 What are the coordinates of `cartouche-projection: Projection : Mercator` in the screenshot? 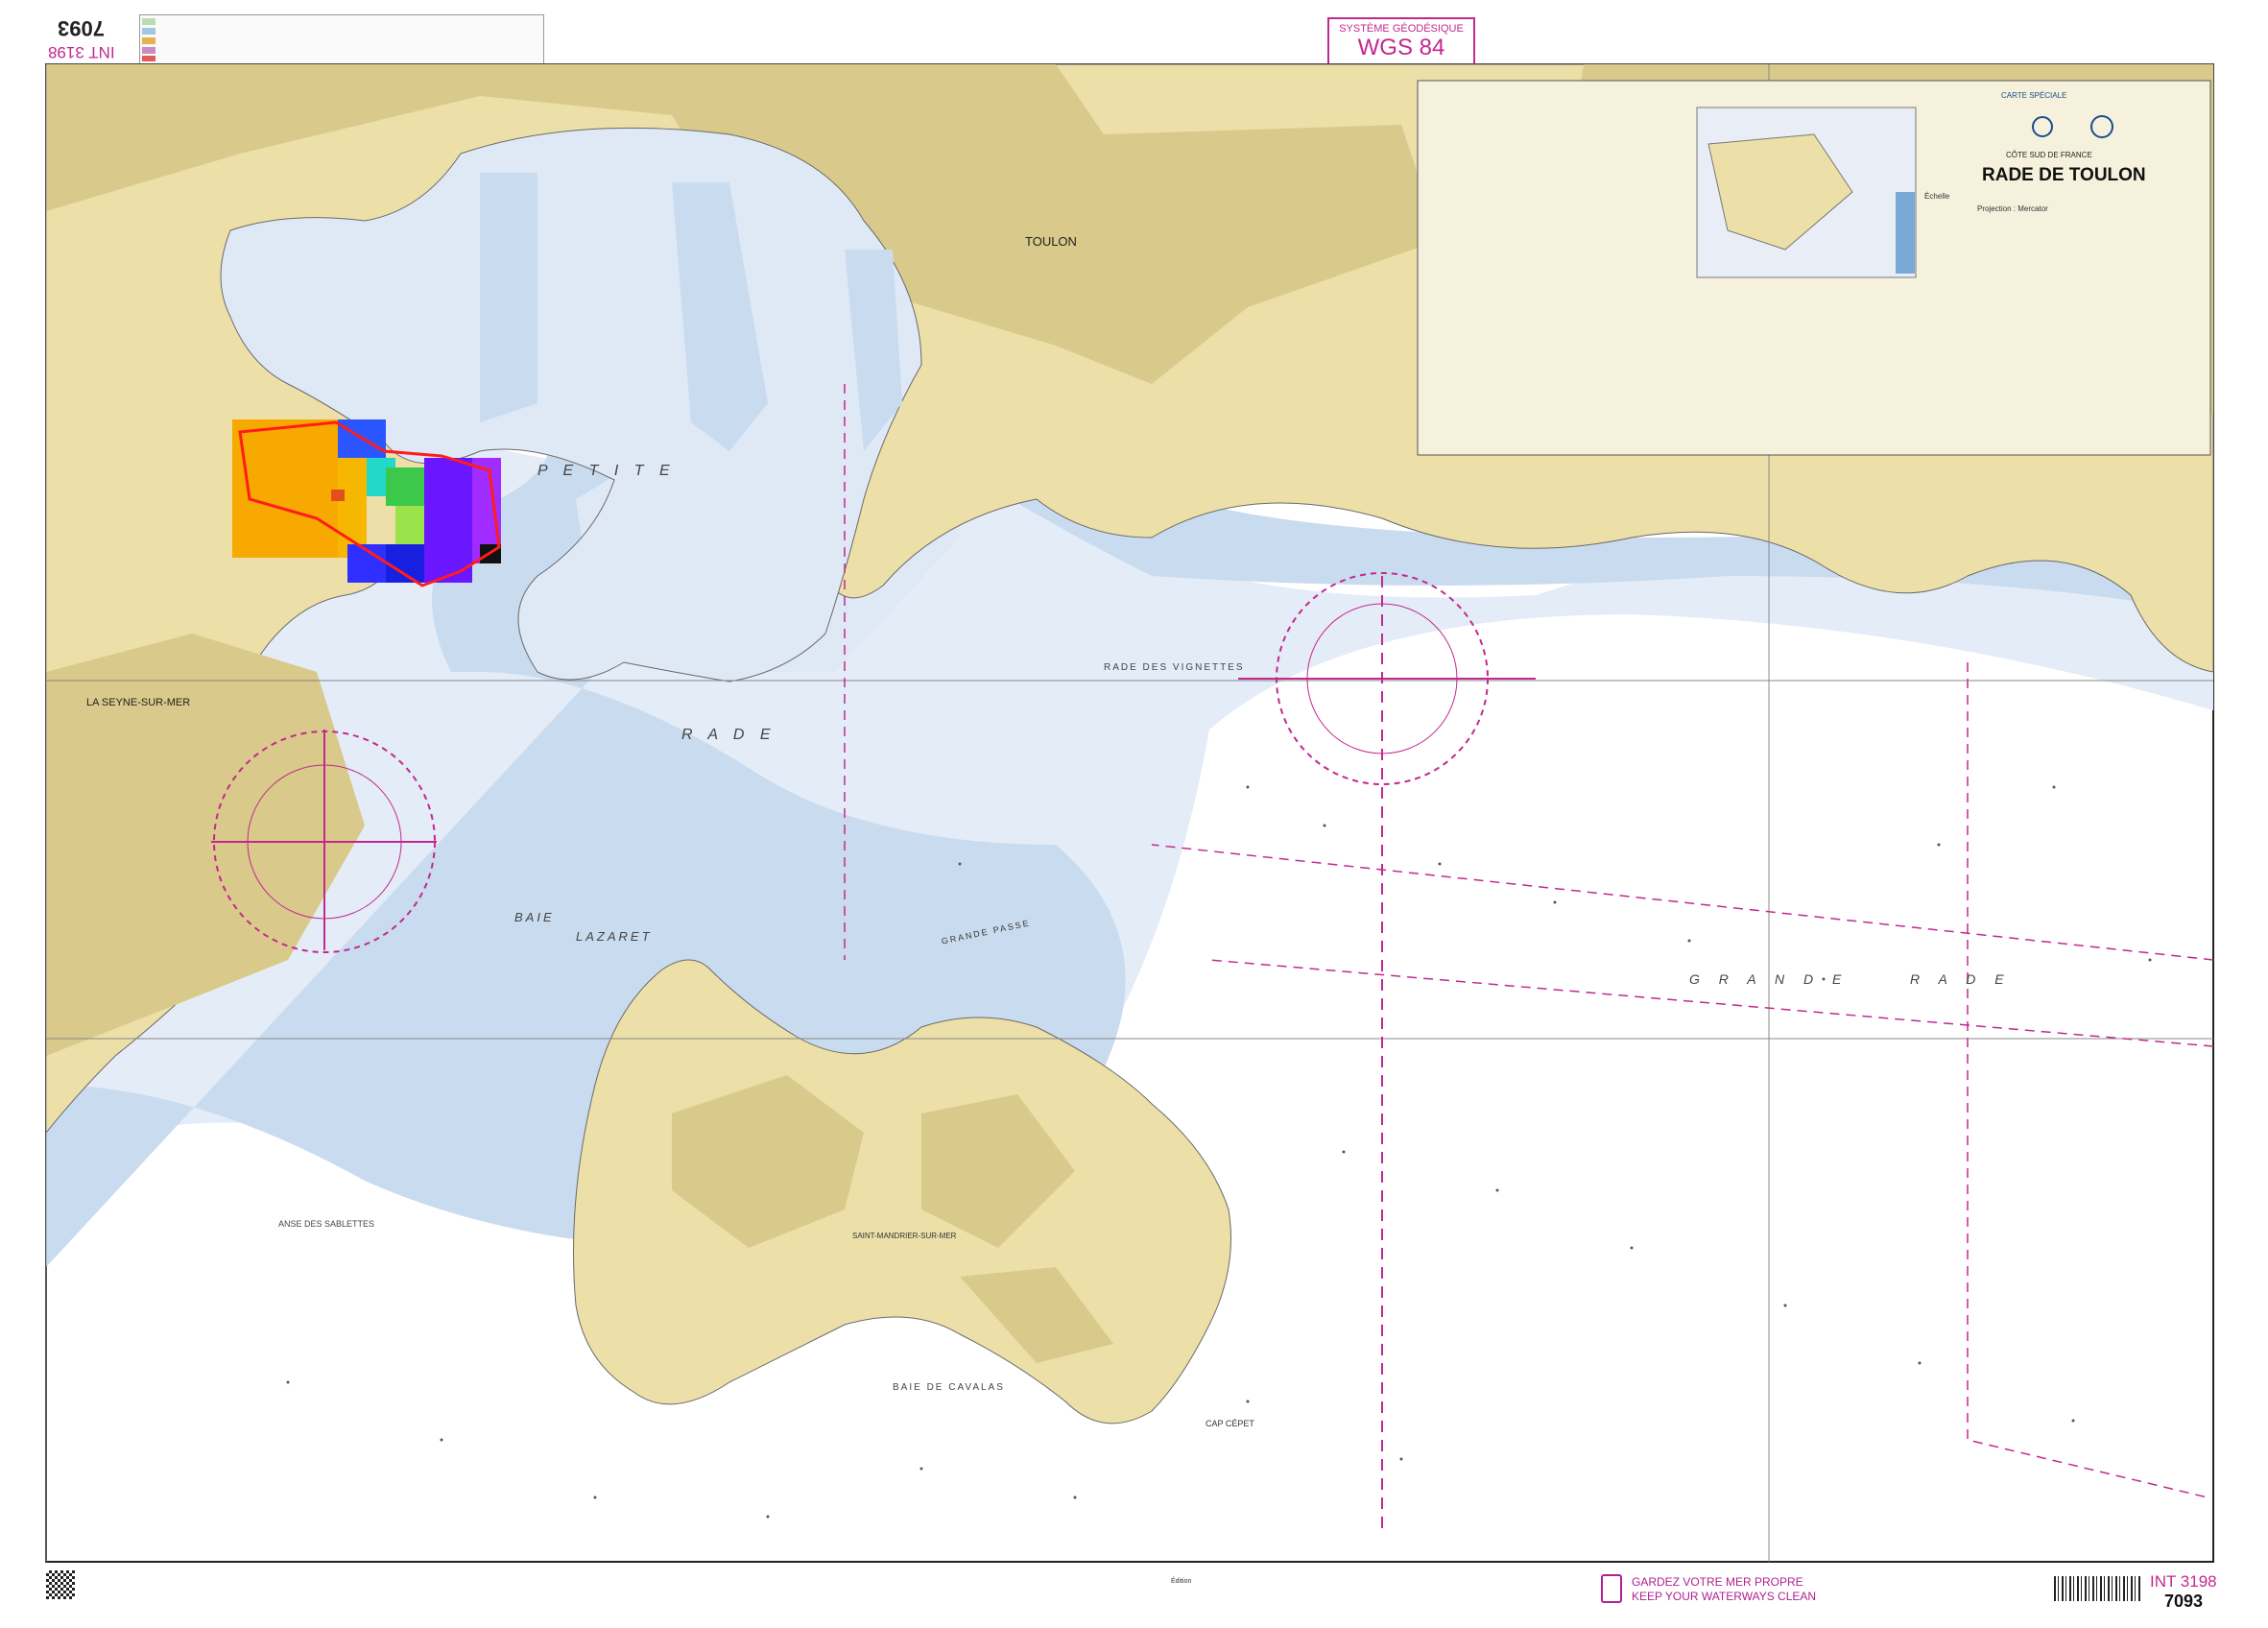 It's located at (2012, 208).